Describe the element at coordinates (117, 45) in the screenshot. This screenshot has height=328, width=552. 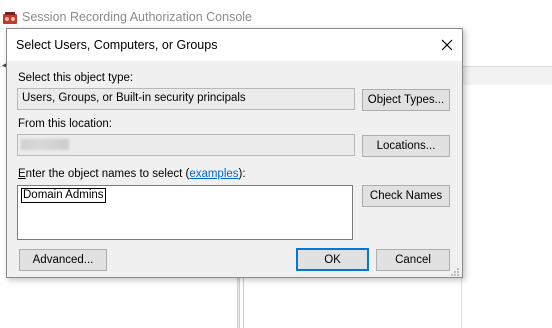
I see `dialog-title: Select Users, Computers, or Groups` at that location.